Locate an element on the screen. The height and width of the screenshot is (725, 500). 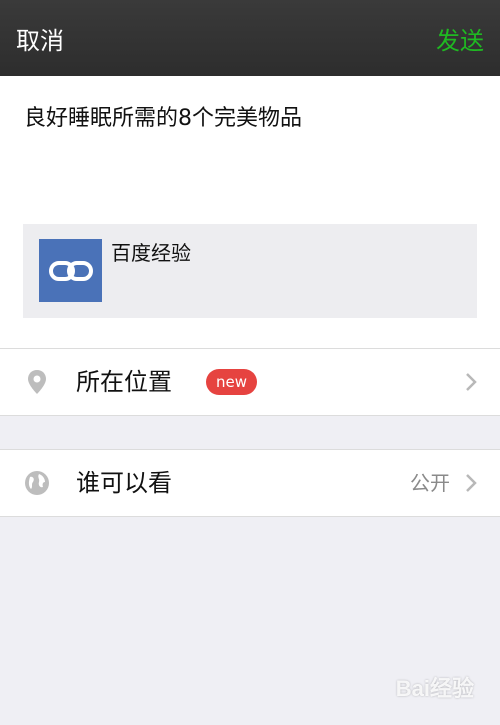
link-thumbnail is located at coordinates (70, 270).